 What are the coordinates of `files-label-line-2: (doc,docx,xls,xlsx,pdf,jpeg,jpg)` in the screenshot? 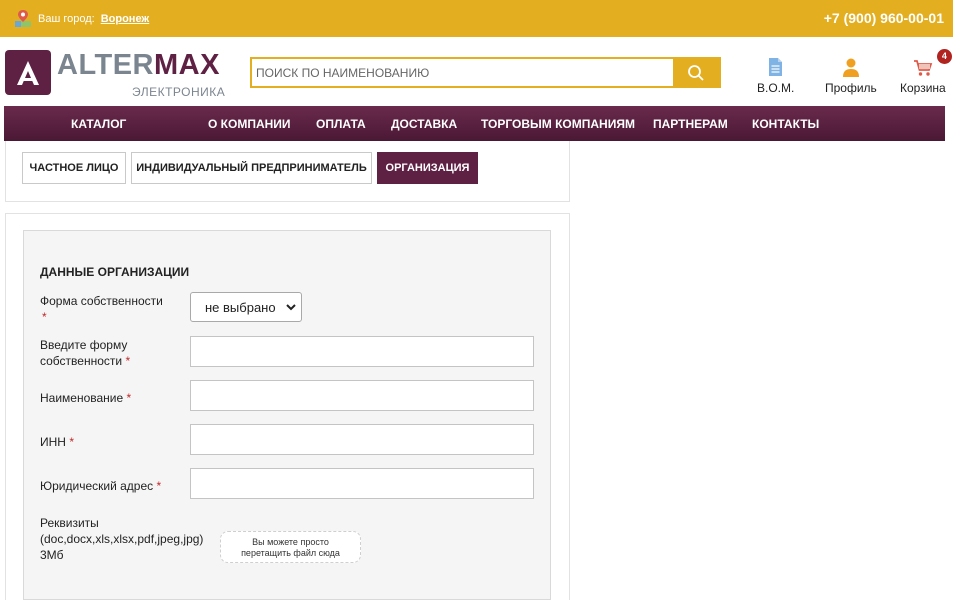 It's located at (122, 539).